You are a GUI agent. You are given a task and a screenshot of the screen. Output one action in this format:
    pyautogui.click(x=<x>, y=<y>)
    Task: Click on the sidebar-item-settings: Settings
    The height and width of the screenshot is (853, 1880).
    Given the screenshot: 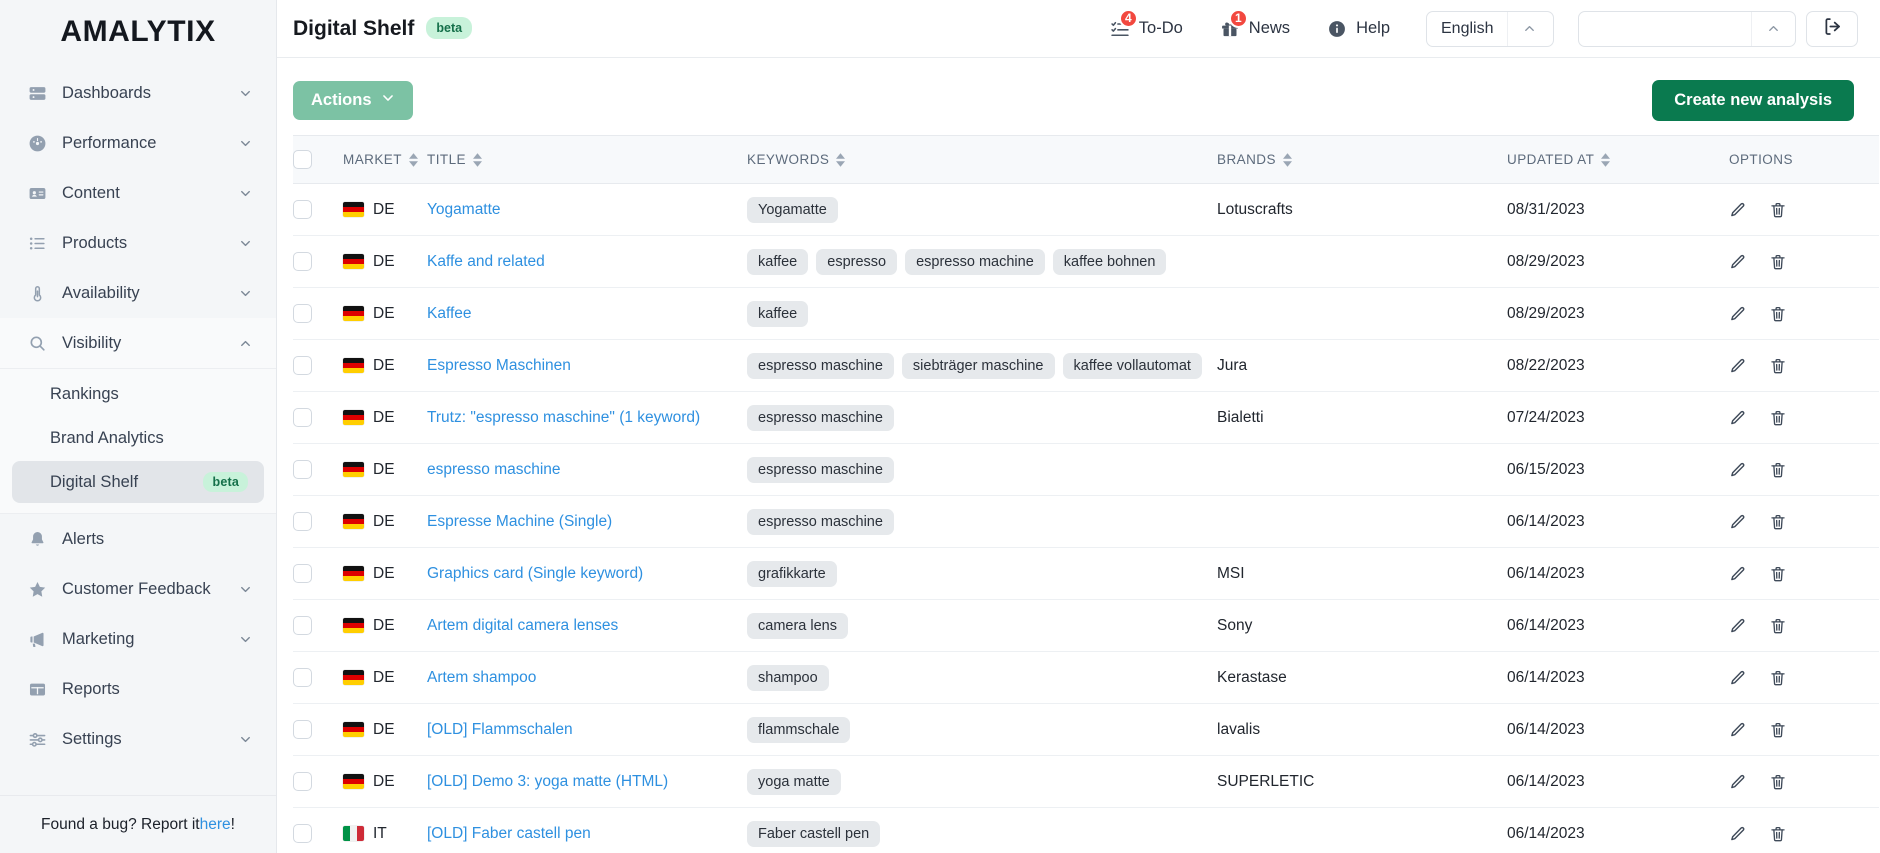 What is the action you would take?
    pyautogui.click(x=138, y=739)
    